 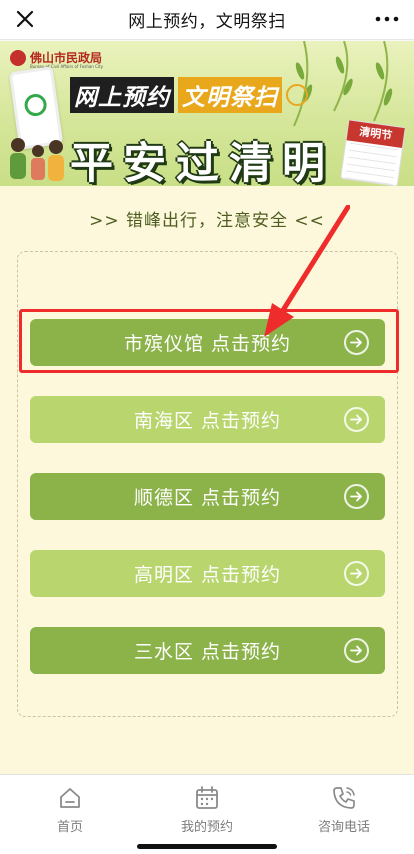 I want to click on headline-online-booking: 网上预约, so click(x=122, y=95).